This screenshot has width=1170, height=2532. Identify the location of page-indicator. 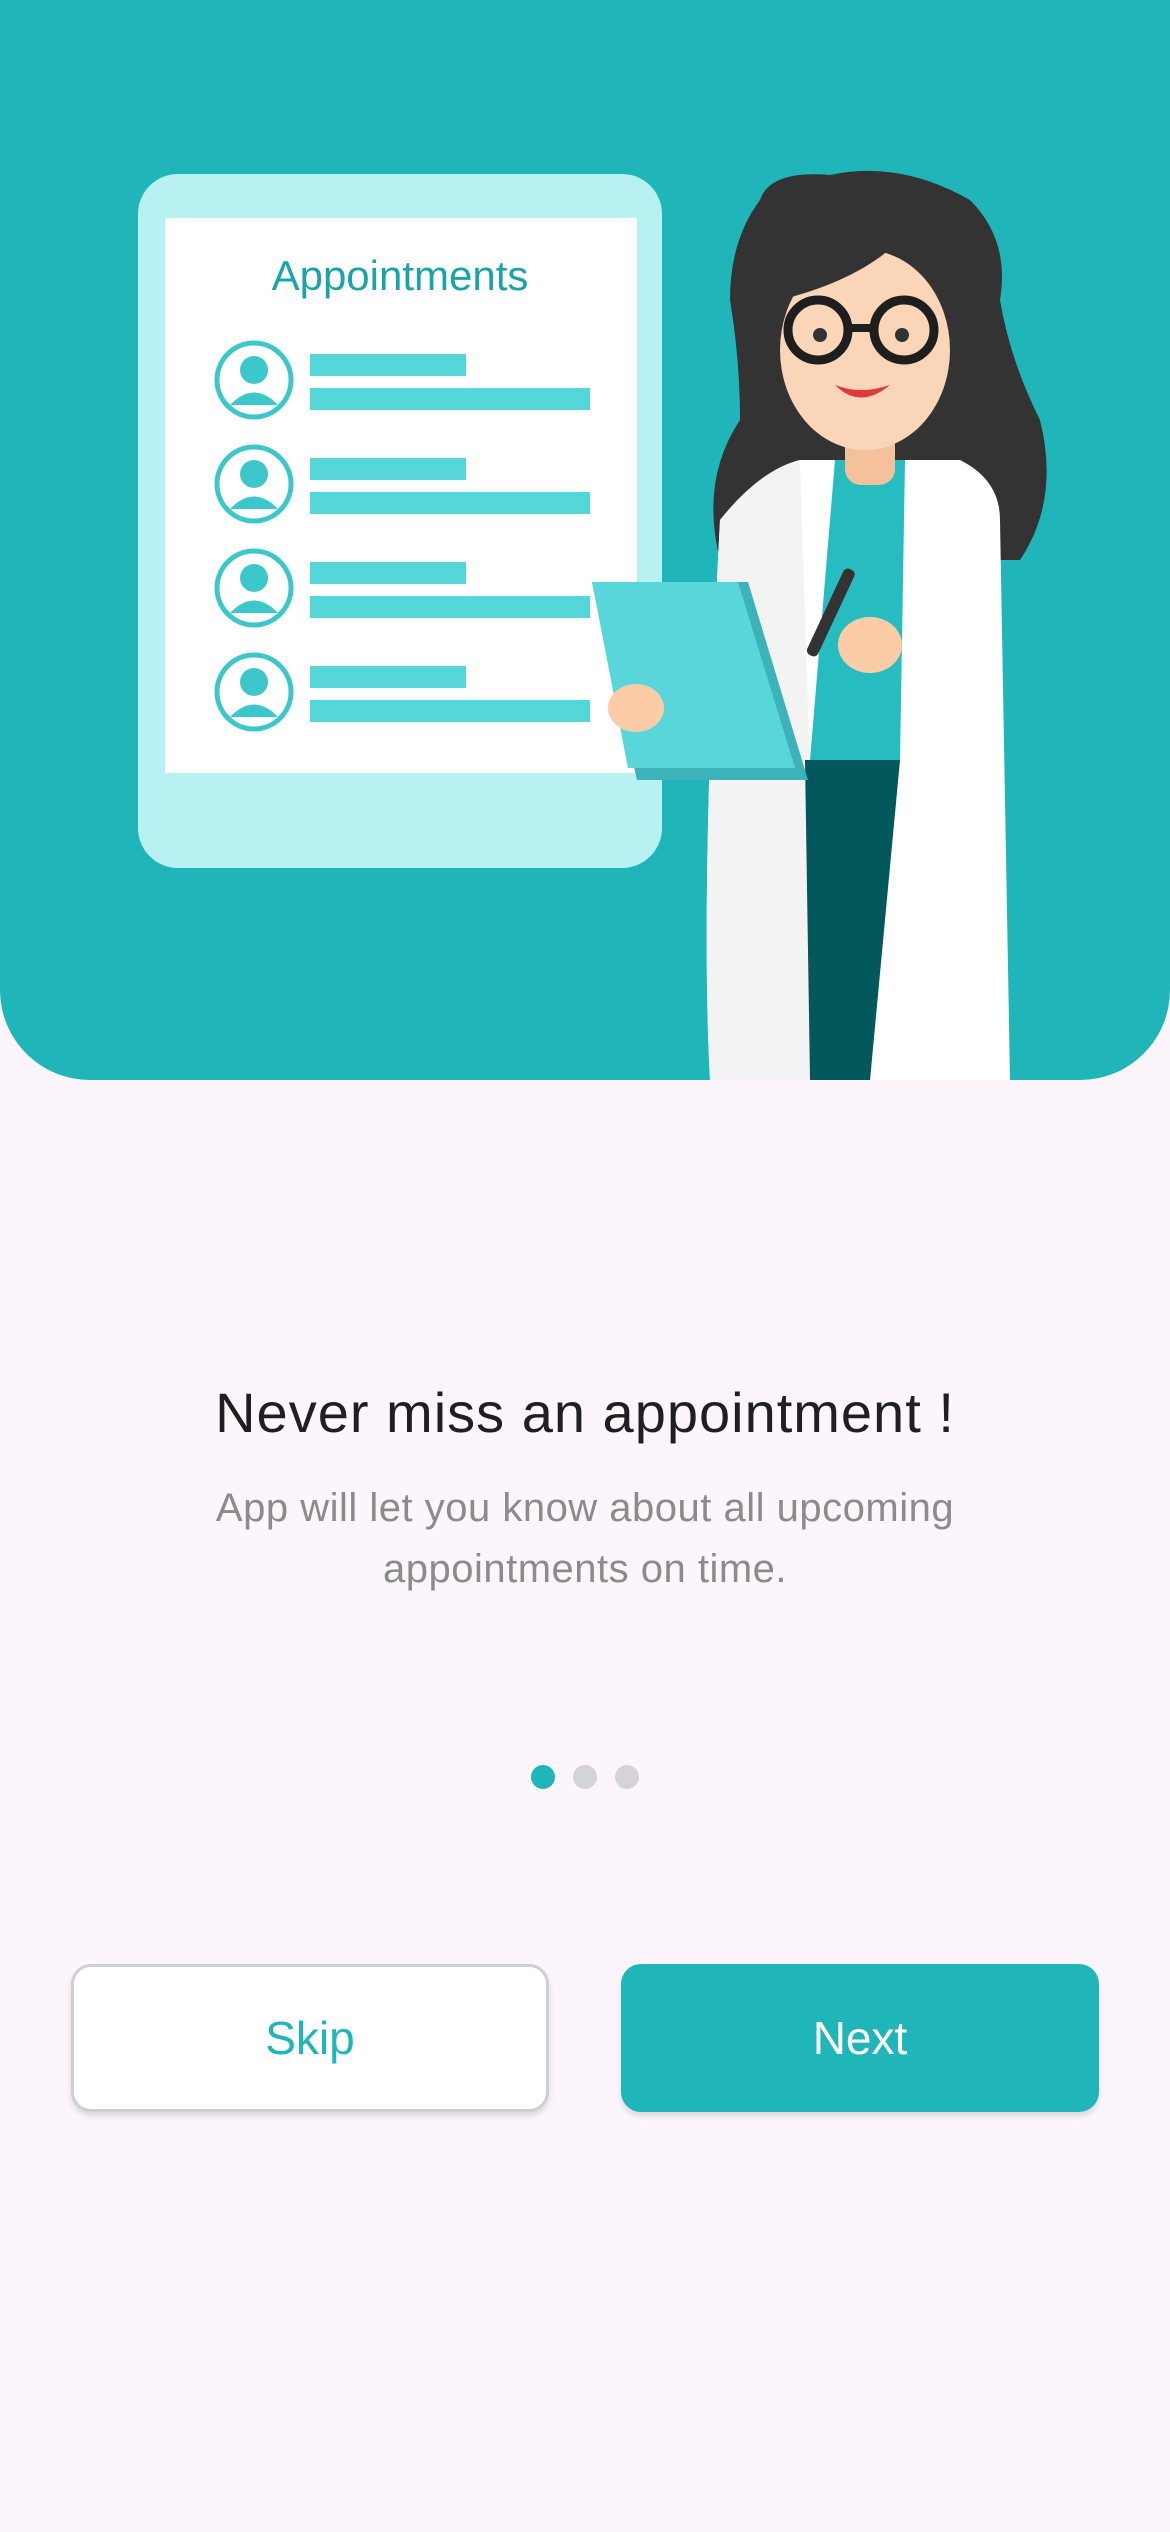
(585, 1777).